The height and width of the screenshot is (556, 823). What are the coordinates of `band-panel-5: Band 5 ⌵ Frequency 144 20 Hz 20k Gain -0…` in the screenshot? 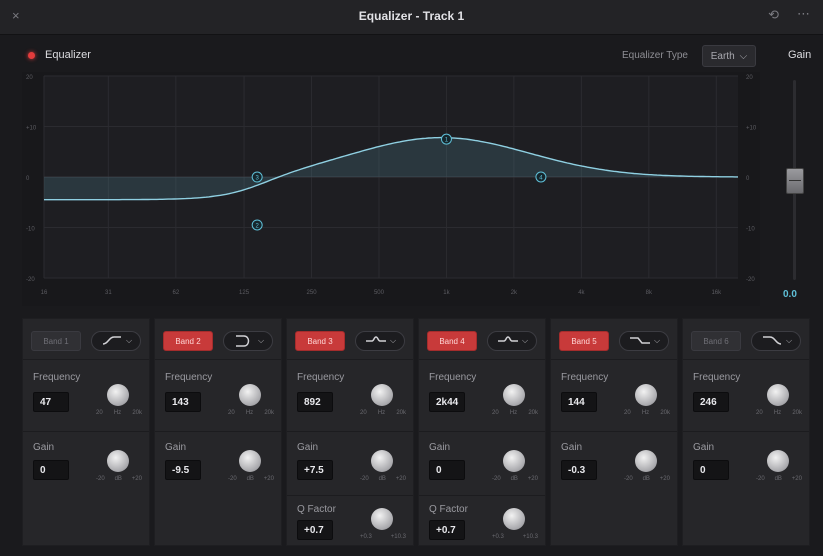 It's located at (614, 432).